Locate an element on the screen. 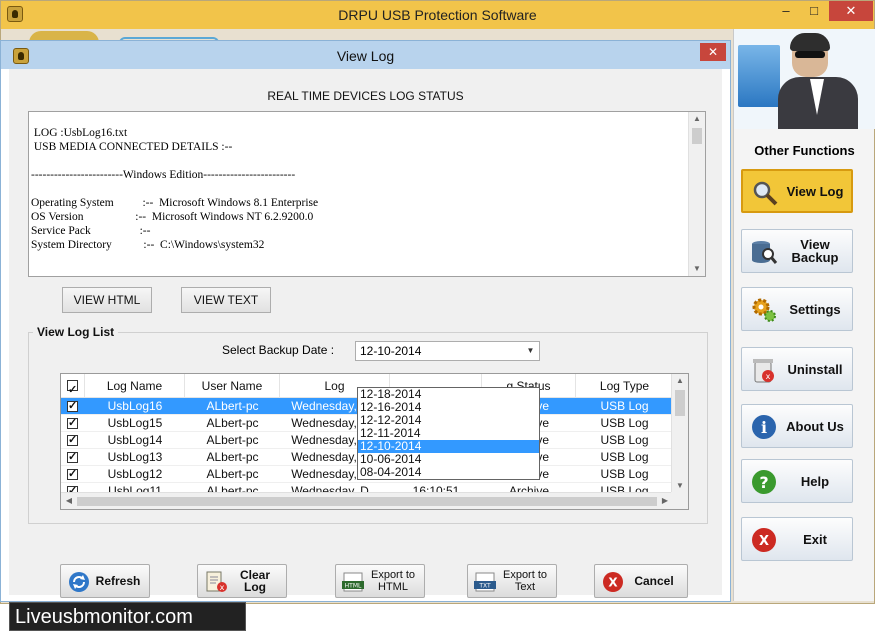 This screenshot has width=875, height=634. clear-log-button: x Clear Log is located at coordinates (242, 581).